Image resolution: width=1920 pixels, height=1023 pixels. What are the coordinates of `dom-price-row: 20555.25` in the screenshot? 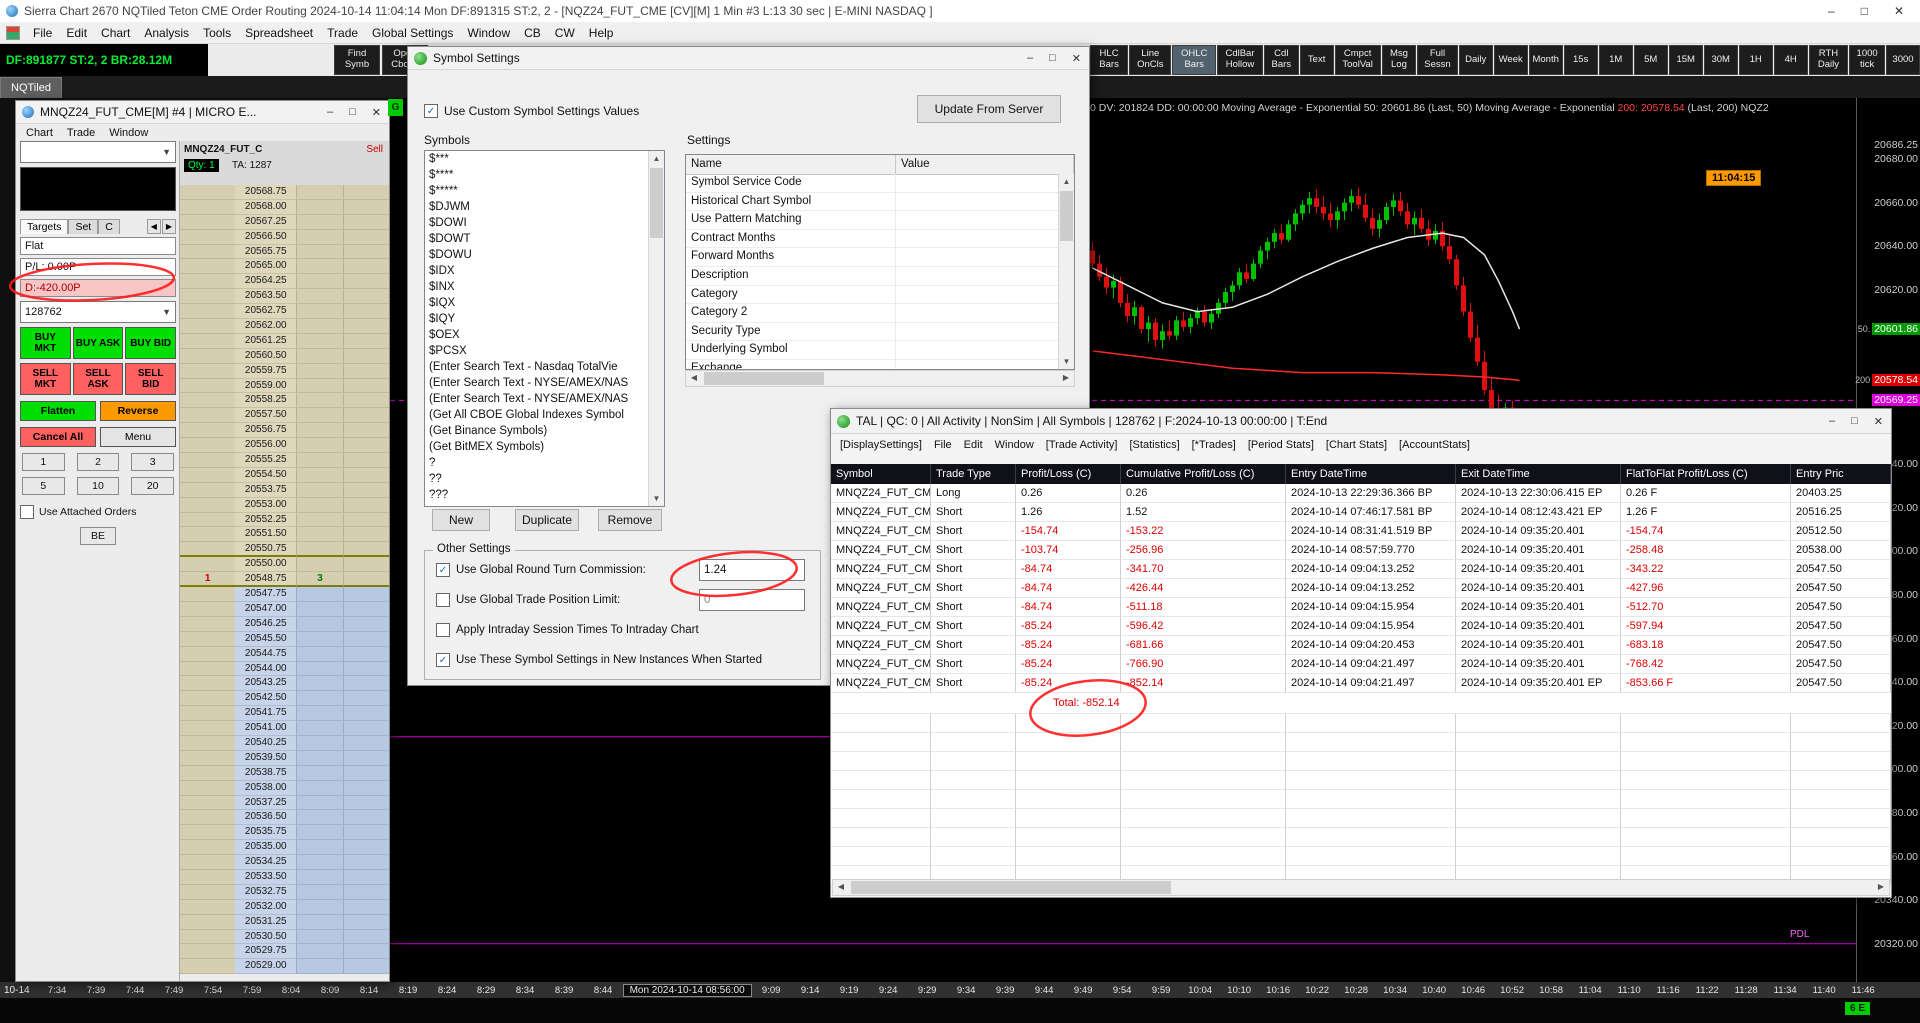 It's located at (284, 460).